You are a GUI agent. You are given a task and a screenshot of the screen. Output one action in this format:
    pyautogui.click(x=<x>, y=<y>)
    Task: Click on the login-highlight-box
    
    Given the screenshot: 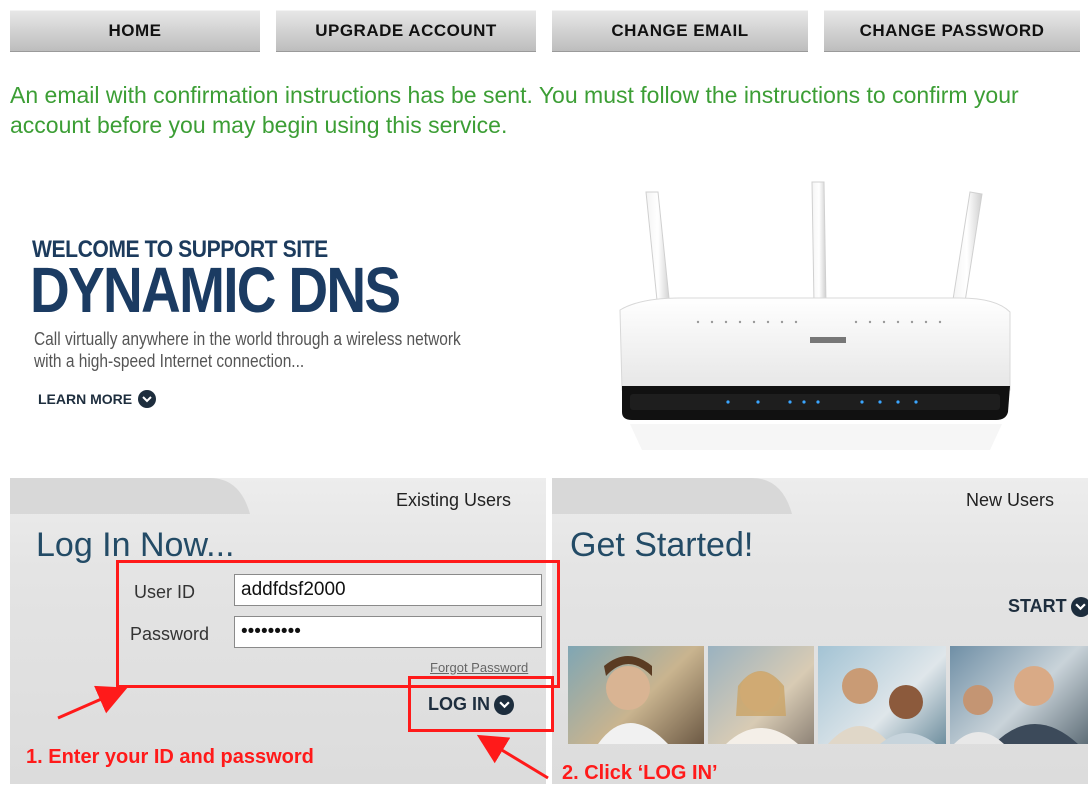 What is the action you would take?
    pyautogui.click(x=481, y=704)
    